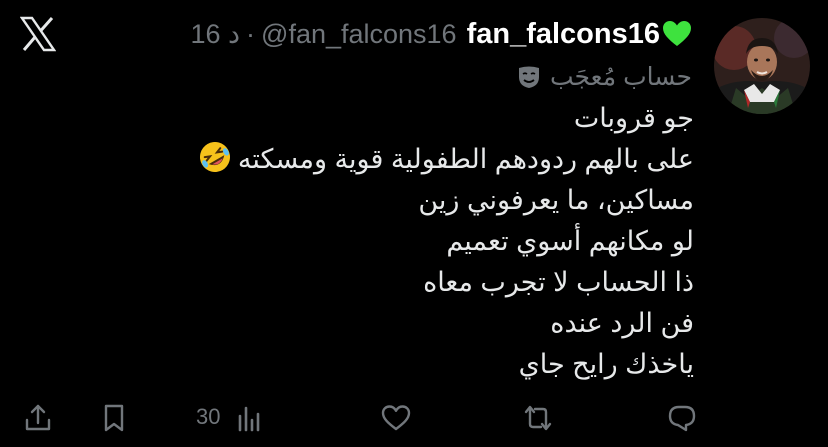 The image size is (828, 447). I want to click on views-chart-icon, so click(250, 418).